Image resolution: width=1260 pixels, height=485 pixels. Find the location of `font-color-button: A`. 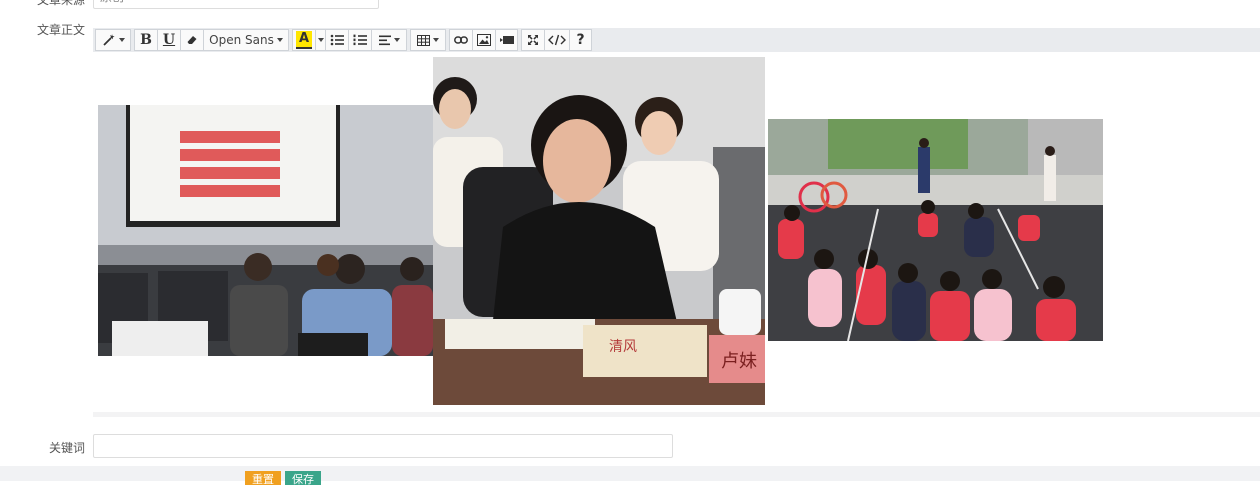

font-color-button: A is located at coordinates (304, 40).